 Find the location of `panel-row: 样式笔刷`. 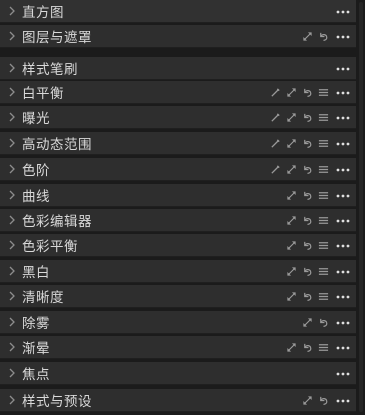

panel-row: 样式笔刷 is located at coordinates (178, 68).